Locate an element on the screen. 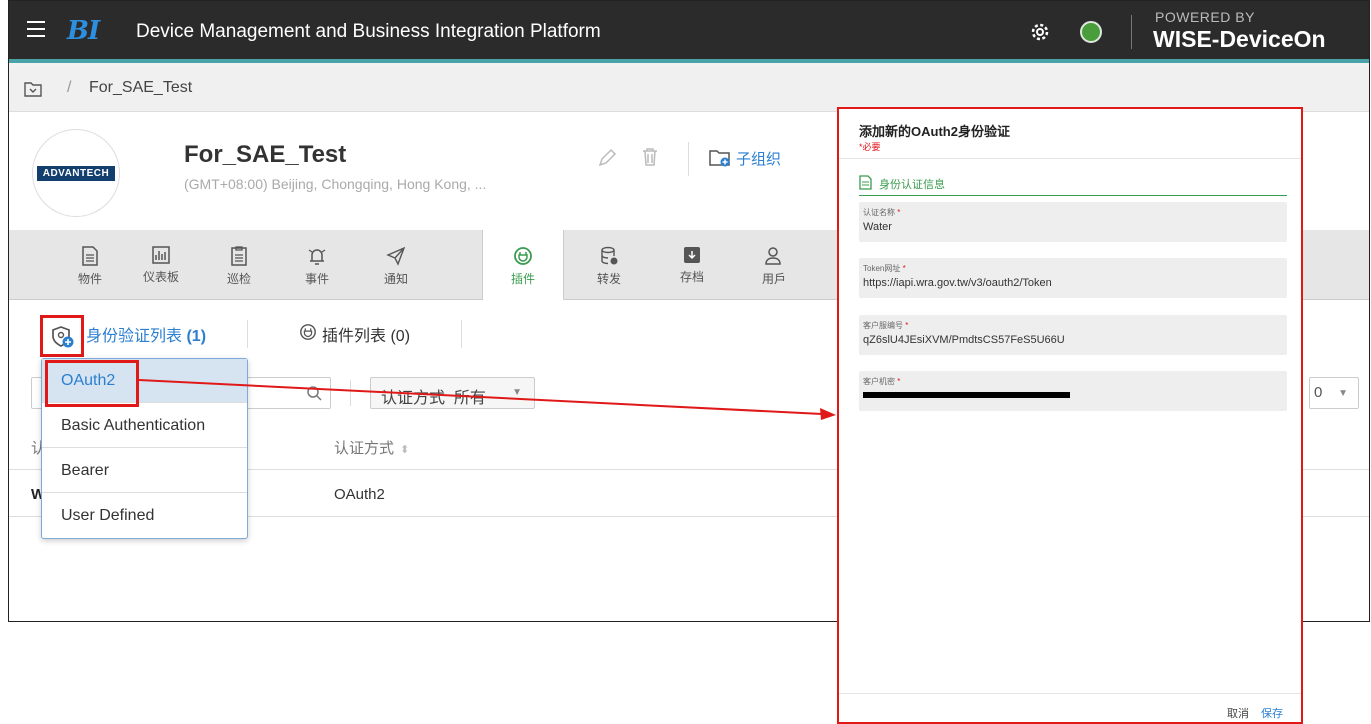 This screenshot has height=724, width=1371. field-label: 客户服编号 * is located at coordinates (885, 325).